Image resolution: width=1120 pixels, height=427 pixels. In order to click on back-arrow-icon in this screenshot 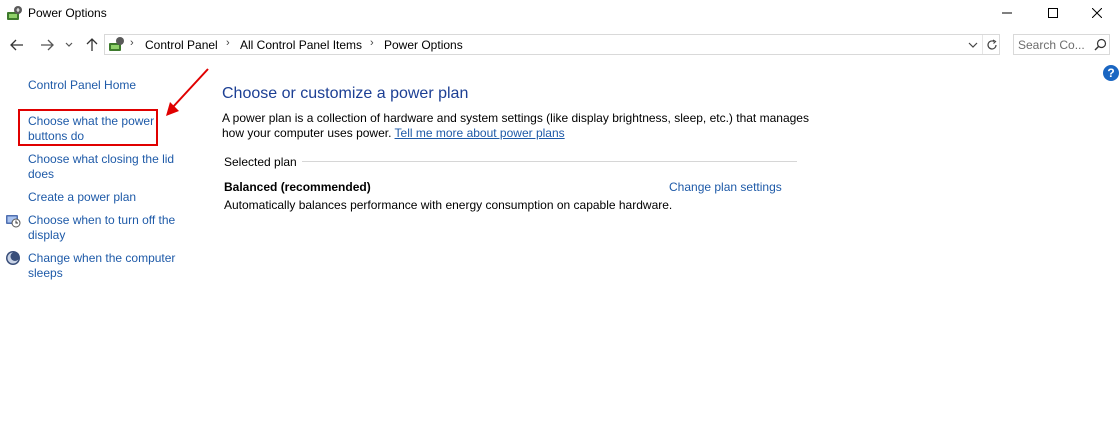, I will do `click(16, 45)`.